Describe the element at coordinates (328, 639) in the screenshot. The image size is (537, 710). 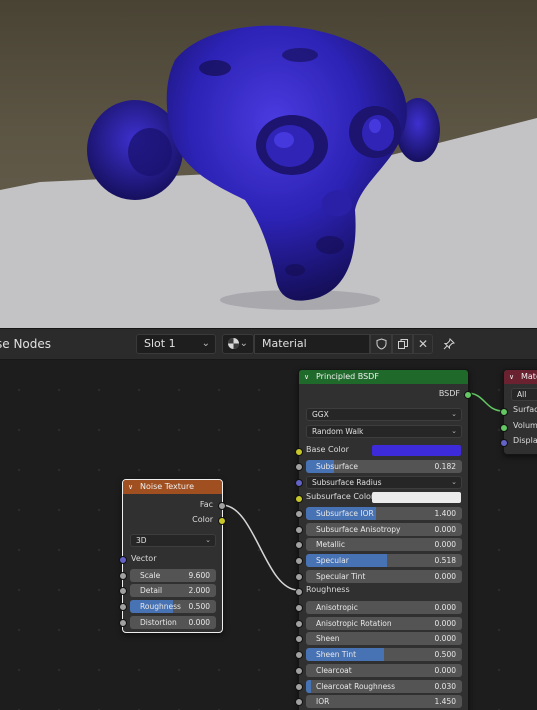
I see `sheen-label: Sheen` at that location.